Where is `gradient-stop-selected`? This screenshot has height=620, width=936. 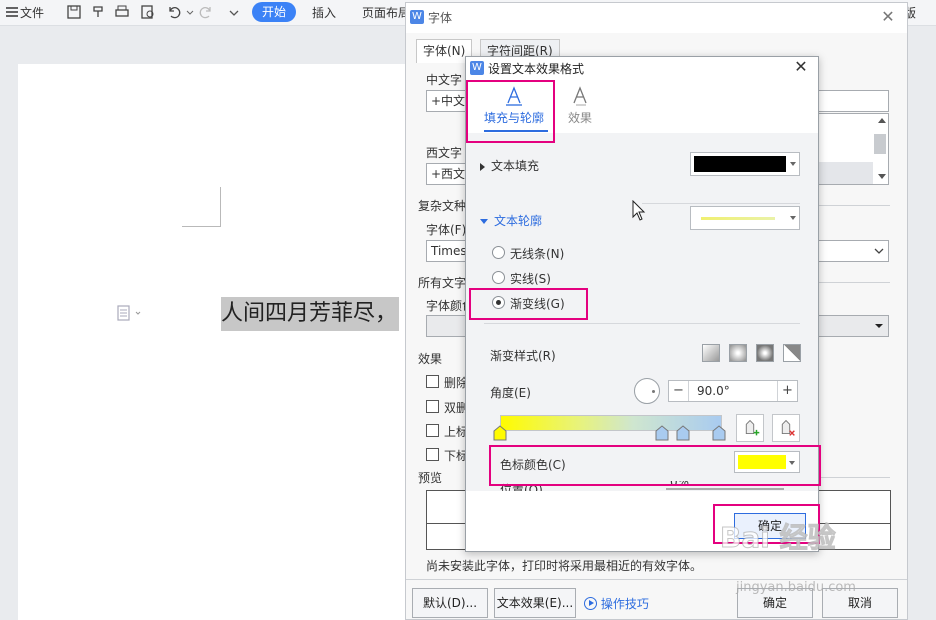
gradient-stop-selected is located at coordinates (500, 433).